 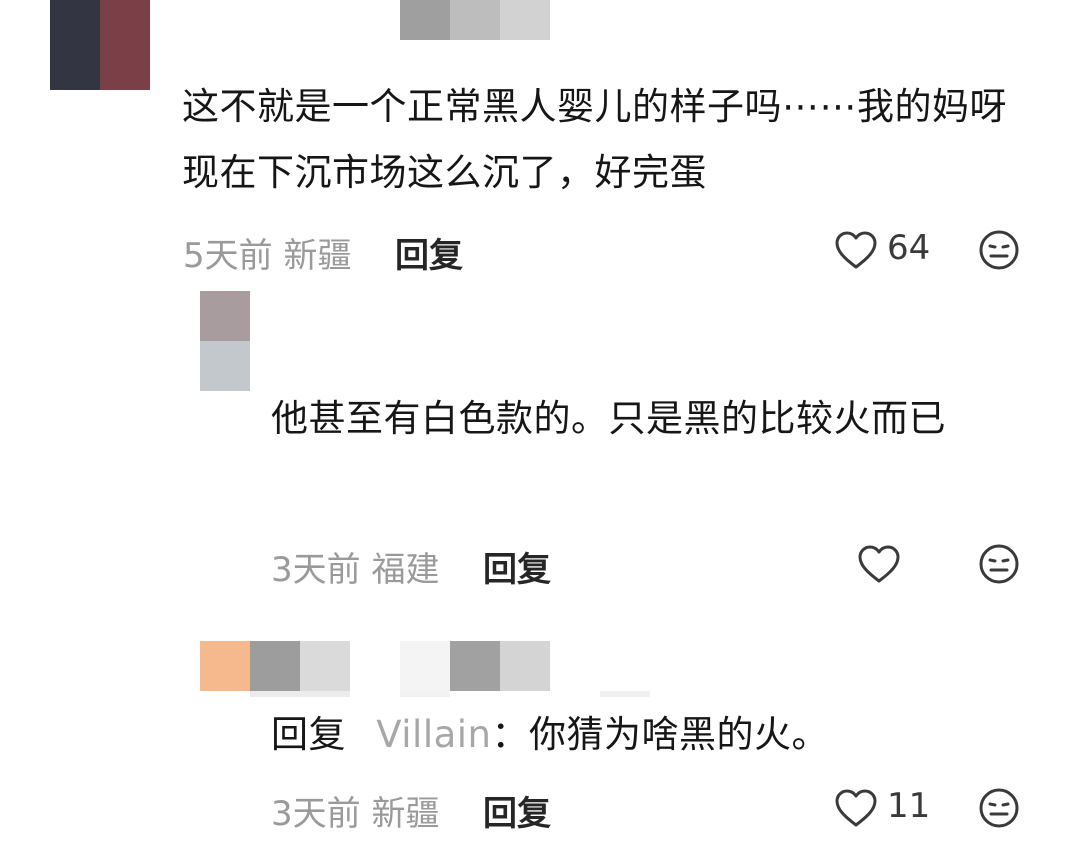 I want to click on comment-meta: 5天前 新疆, so click(x=267, y=256).